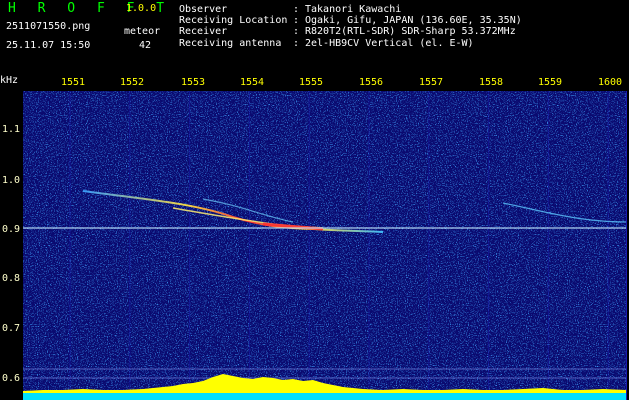  What do you see at coordinates (11, 278) in the screenshot?
I see `freq-tick-label: 0.8` at bounding box center [11, 278].